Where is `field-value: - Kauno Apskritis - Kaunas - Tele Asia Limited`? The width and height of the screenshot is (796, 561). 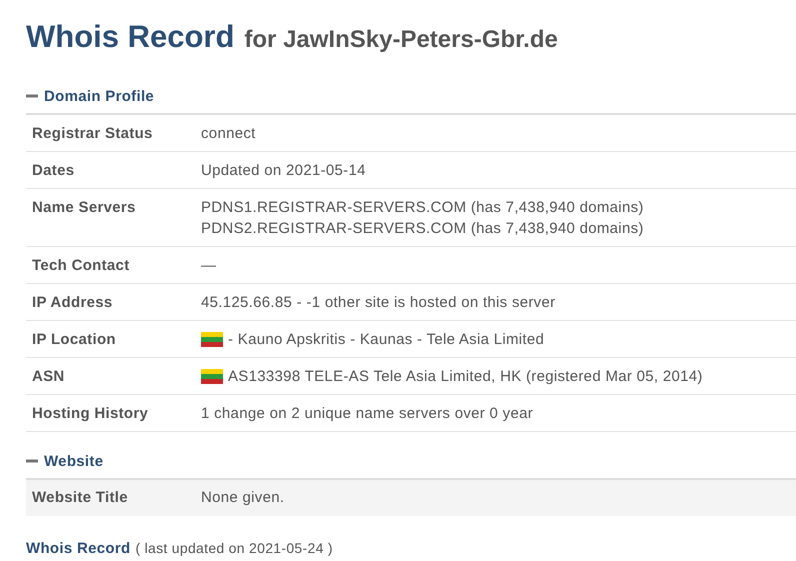
field-value: - Kauno Apskritis - Kaunas - Tele Asia Limited is located at coordinates (386, 339).